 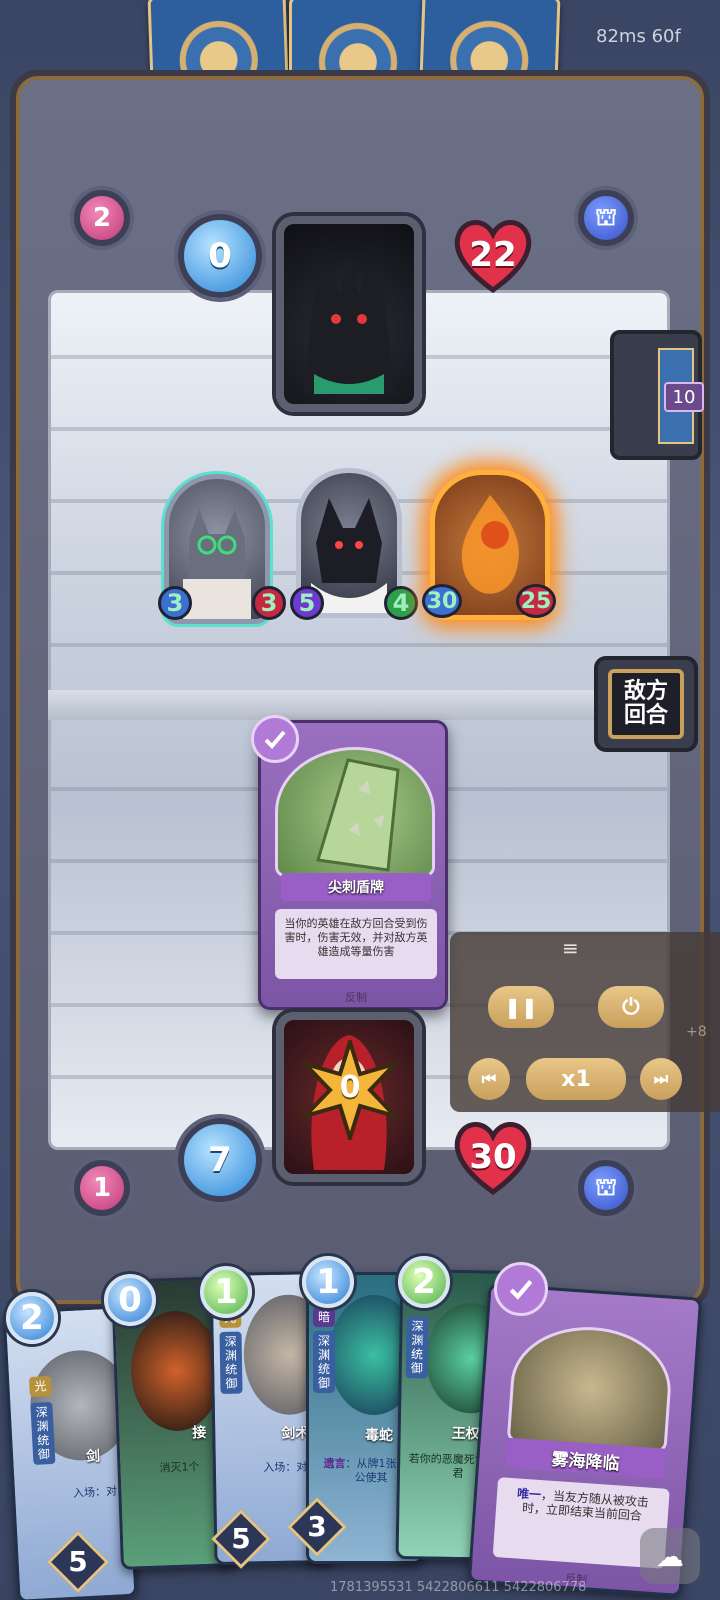 I want to click on end-turn-label: 敌方回合, so click(x=646, y=704).